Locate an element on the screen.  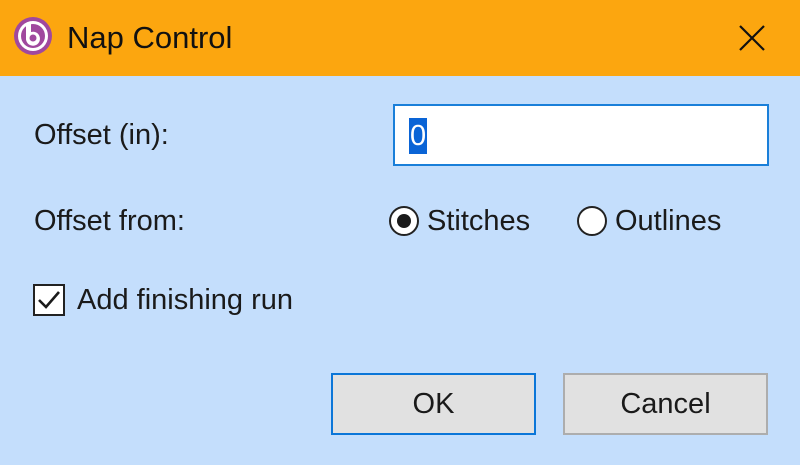
stitches-radio-label: Stitches is located at coordinates (479, 221).